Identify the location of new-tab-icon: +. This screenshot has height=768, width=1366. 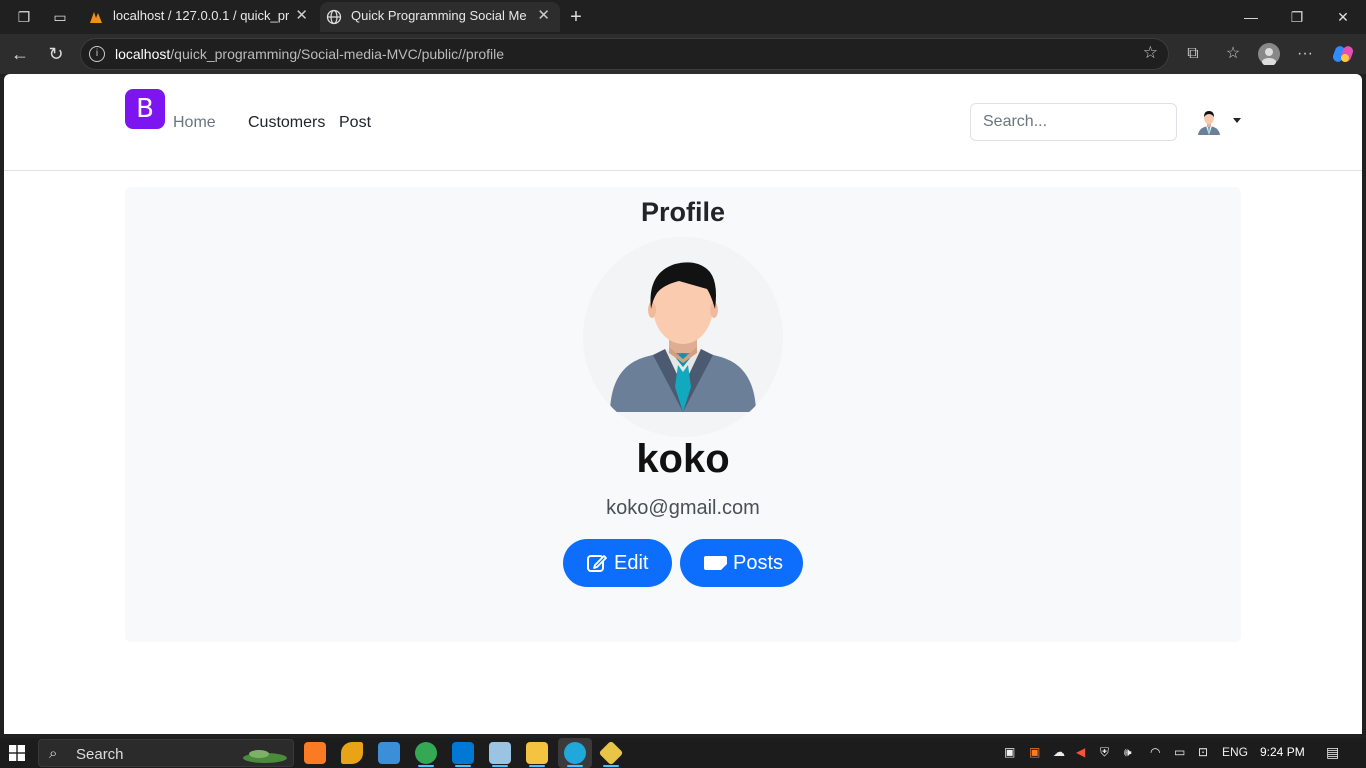
(576, 17).